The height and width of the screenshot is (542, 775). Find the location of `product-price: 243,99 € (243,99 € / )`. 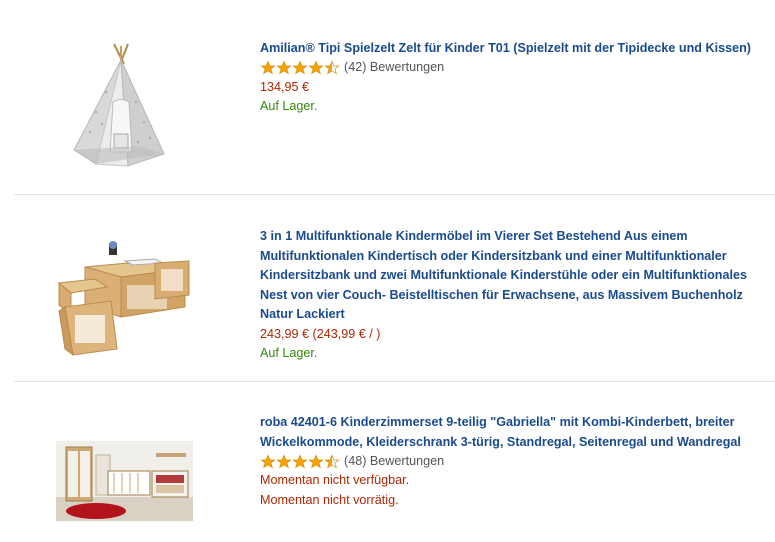

product-price: 243,99 € (243,99 € / ) is located at coordinates (320, 333).